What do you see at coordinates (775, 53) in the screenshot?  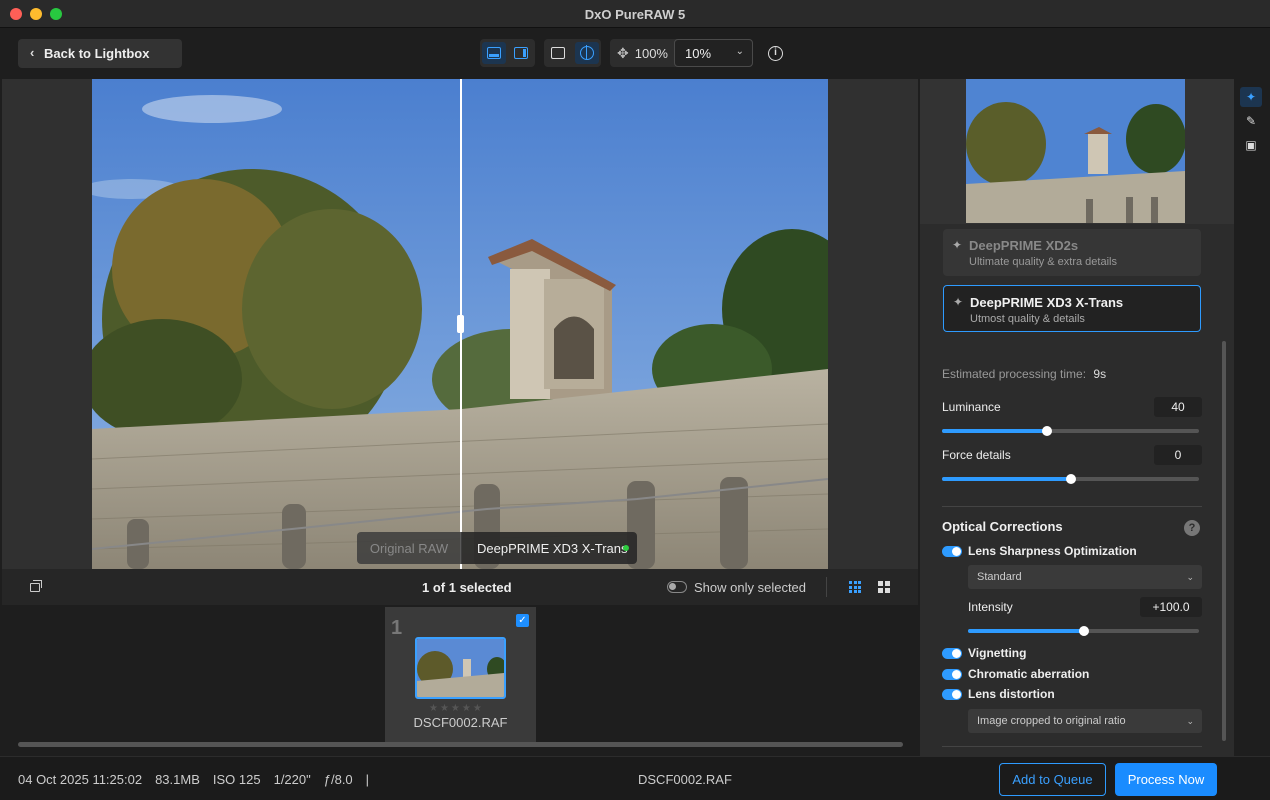 I see `info-icon: i` at bounding box center [775, 53].